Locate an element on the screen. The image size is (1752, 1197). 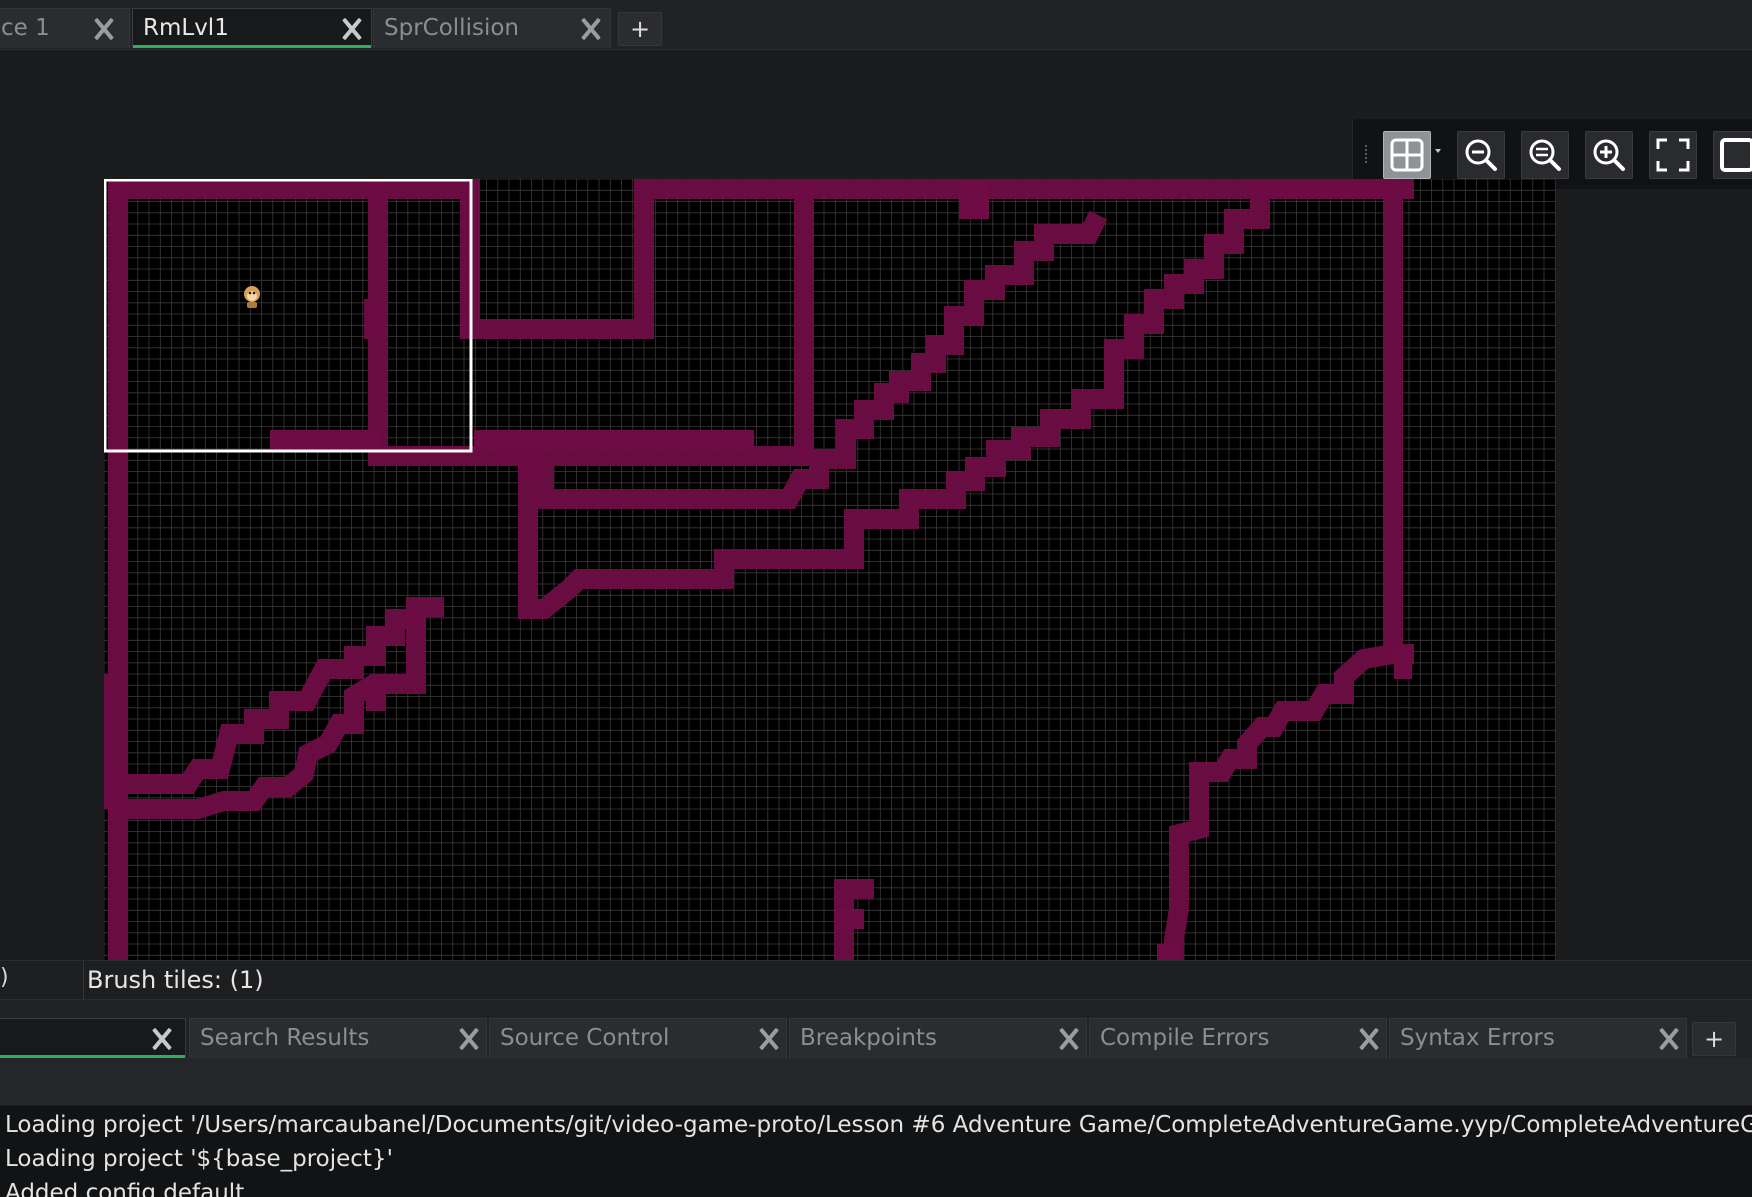
document-tab-bar: ce 1 RmLvl1 SprCollision + is located at coordinates (876, 25).